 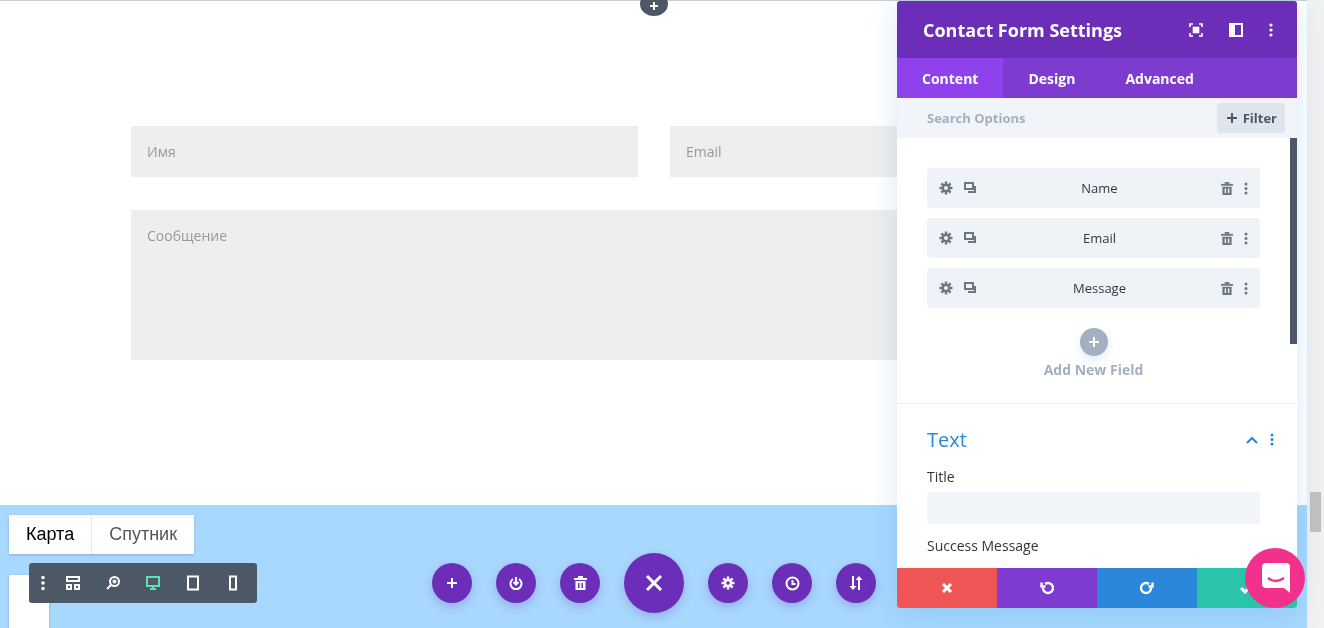 What do you see at coordinates (941, 476) in the screenshot?
I see `option-label: Title` at bounding box center [941, 476].